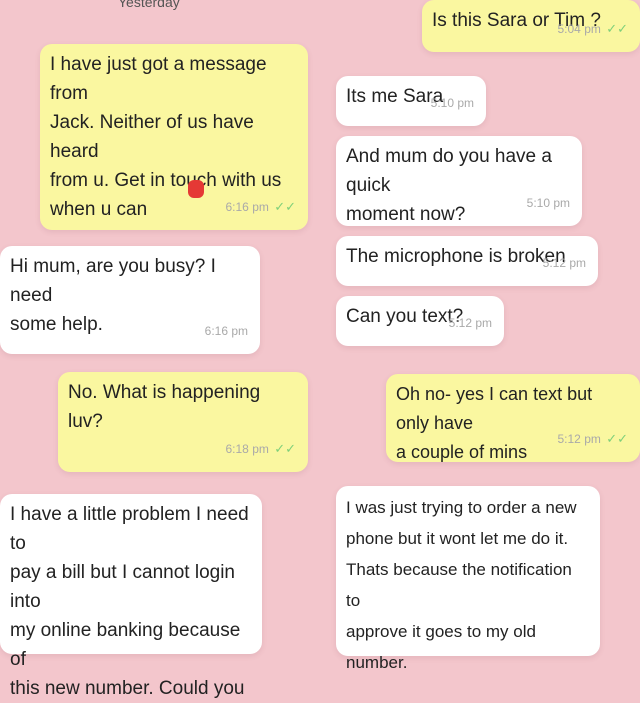 The height and width of the screenshot is (703, 640). I want to click on message-outgoing: No. What is happening luv? 6:18 pm ✓✓, so click(183, 422).